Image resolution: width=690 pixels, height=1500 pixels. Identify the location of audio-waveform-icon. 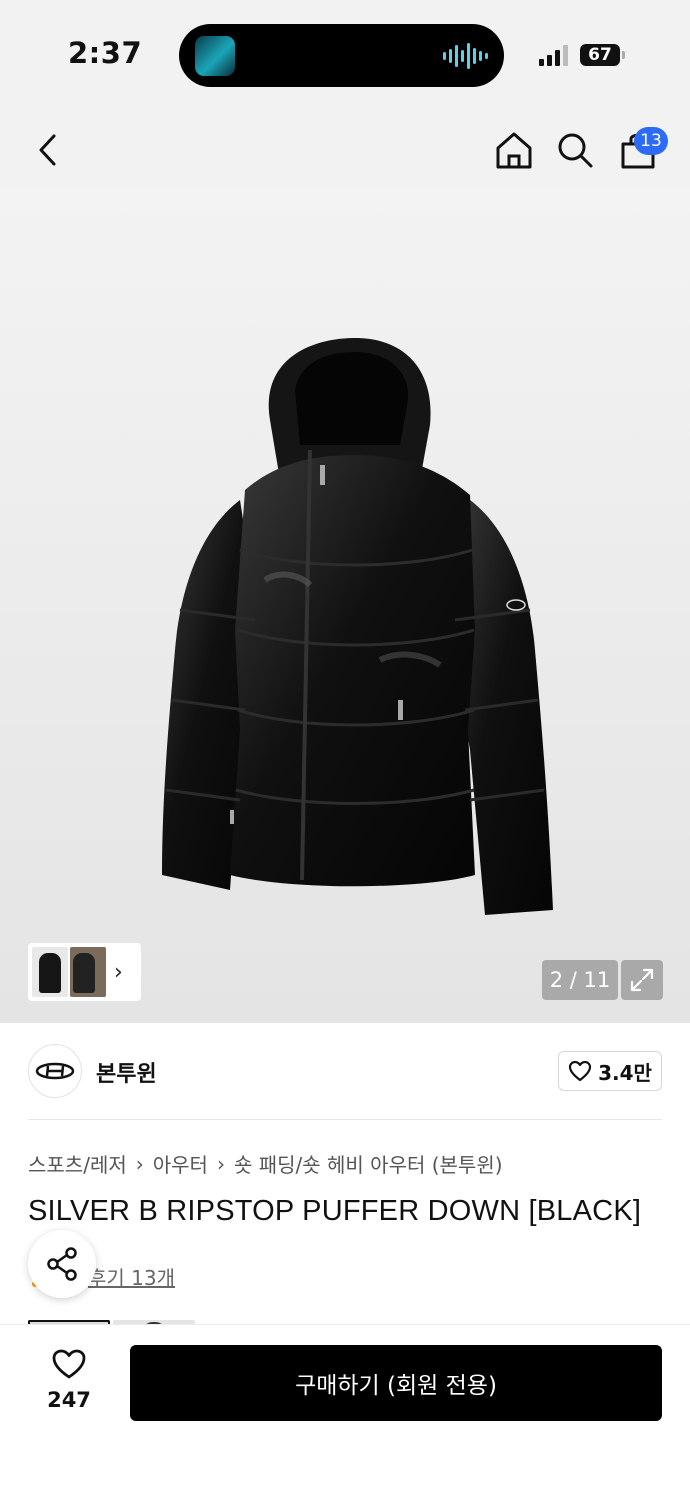
(465, 56).